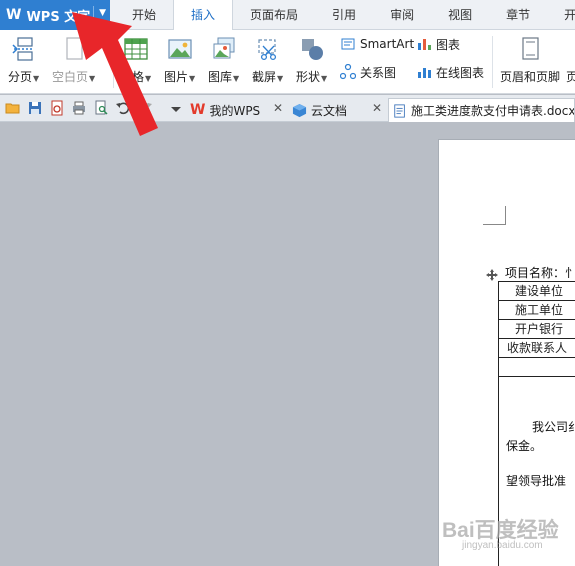 Image resolution: width=575 pixels, height=566 pixels. What do you see at coordinates (280, 78) in the screenshot?
I see `screenshot-dropdown-icon: ▼` at bounding box center [280, 78].